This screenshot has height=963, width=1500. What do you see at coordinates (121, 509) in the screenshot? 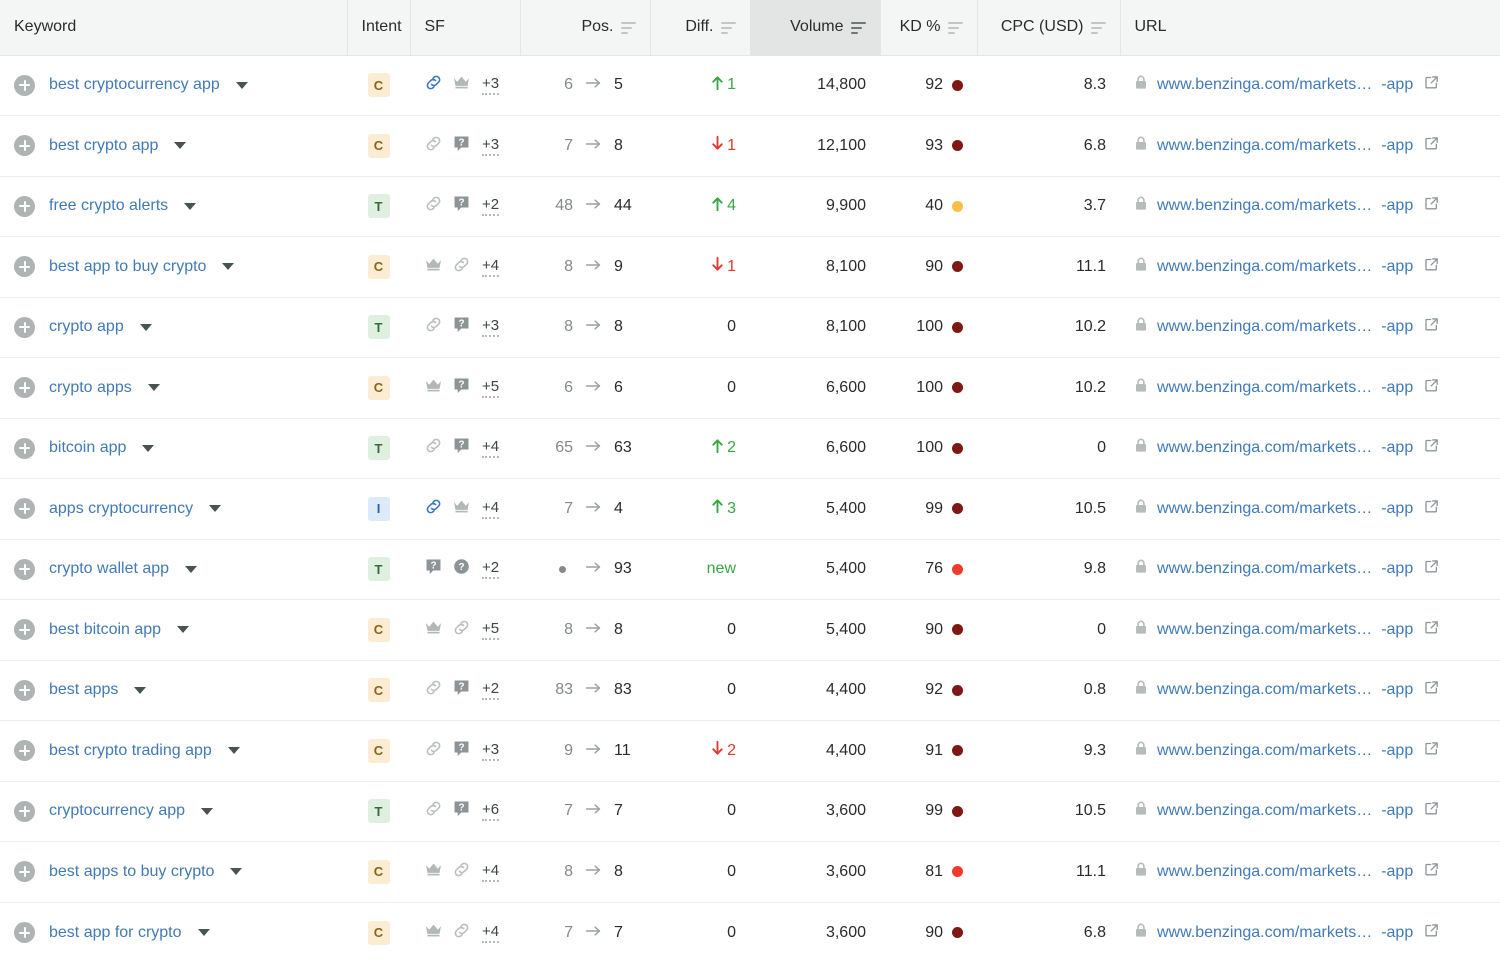
I see `keyword-link: apps cryptocurrency` at bounding box center [121, 509].